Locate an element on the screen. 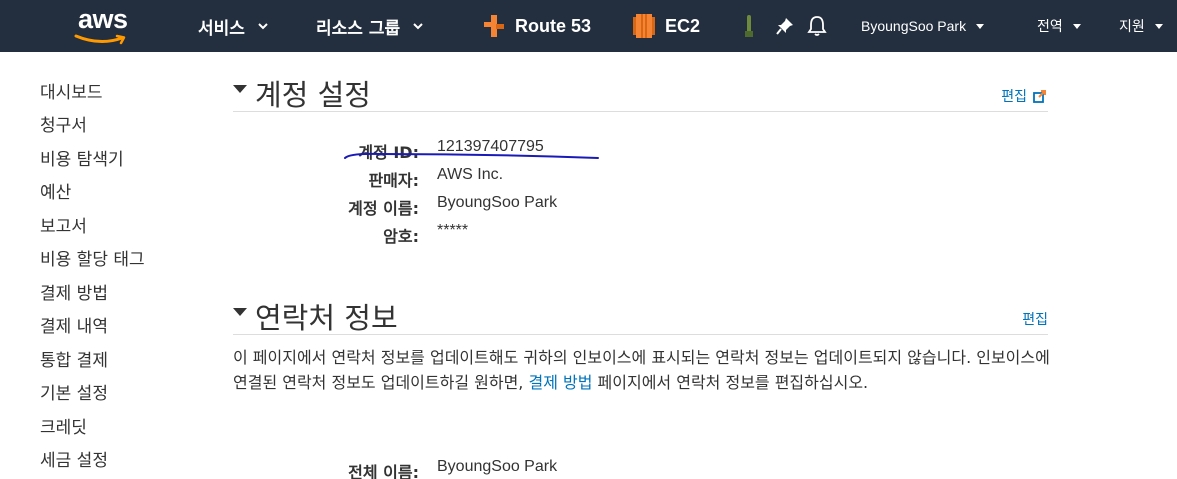  user-menu: ByoungSoo Park is located at coordinates (923, 26).